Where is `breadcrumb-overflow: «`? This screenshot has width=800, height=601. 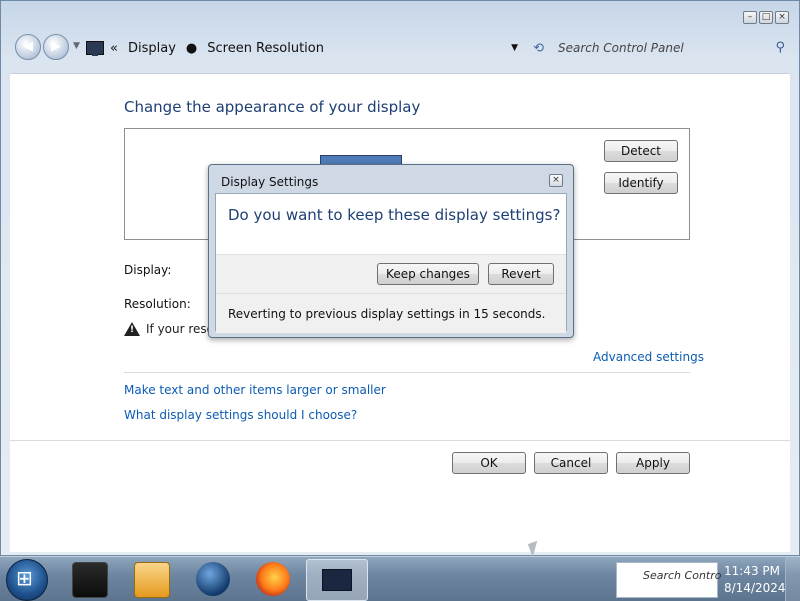 breadcrumb-overflow: « is located at coordinates (114, 48).